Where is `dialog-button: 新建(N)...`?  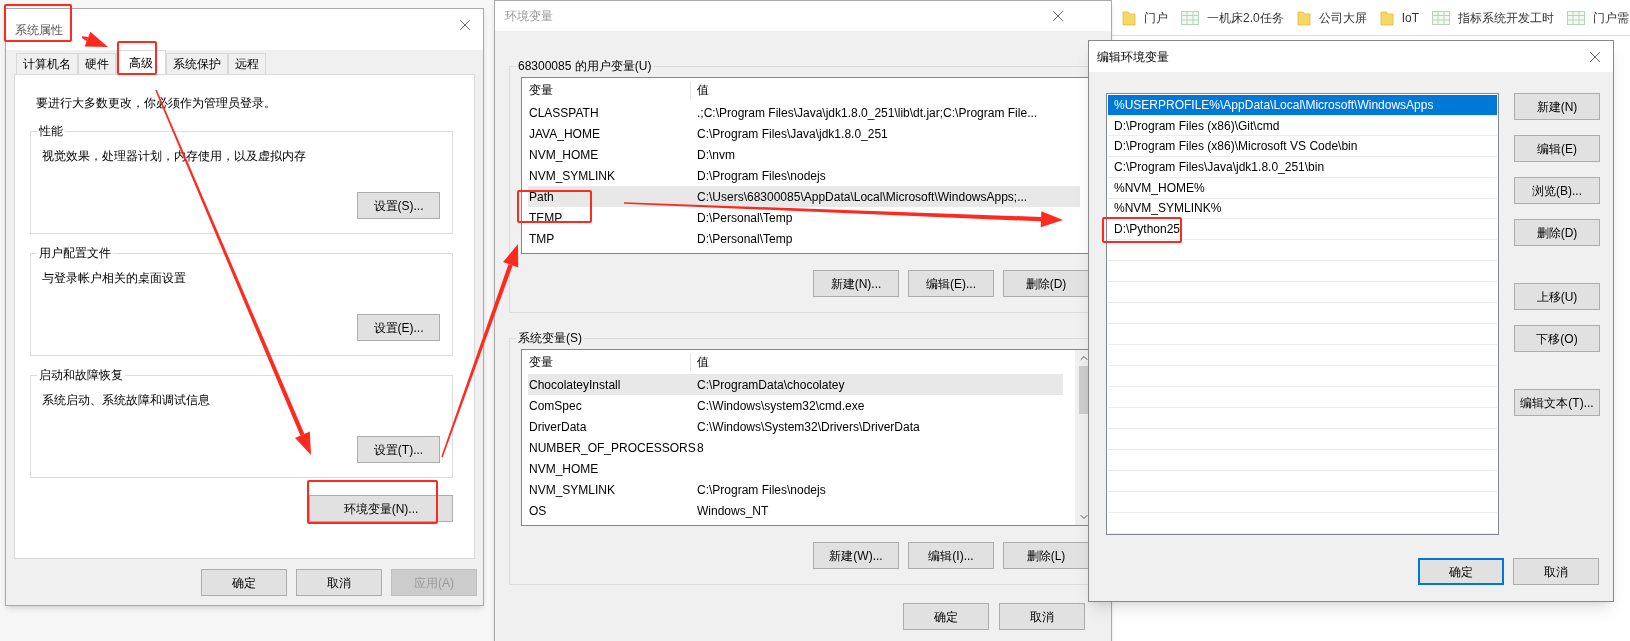
dialog-button: 新建(N)... is located at coordinates (856, 283).